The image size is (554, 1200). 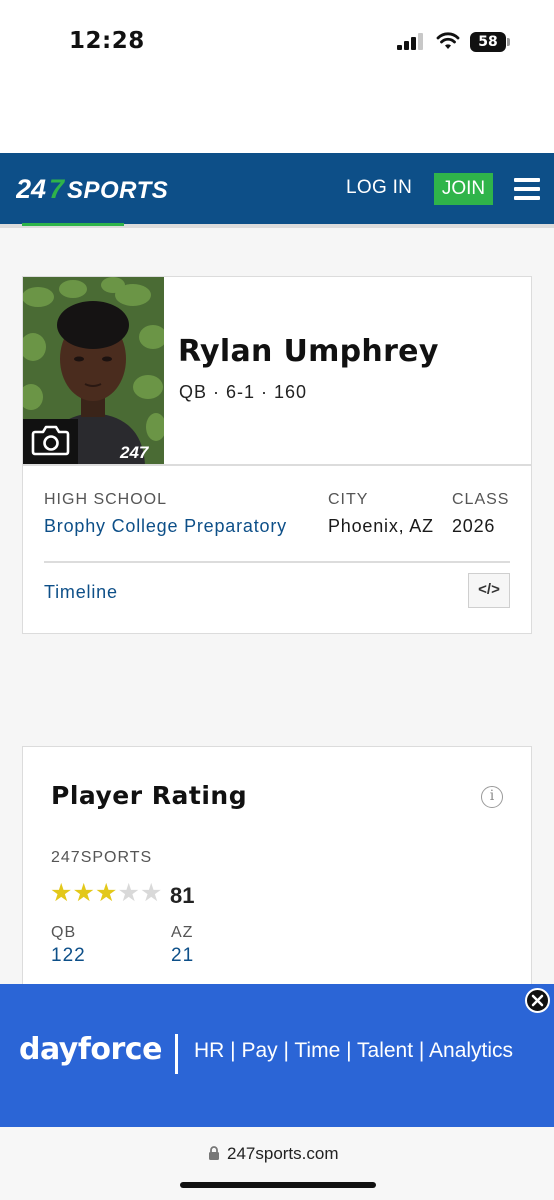 I want to click on embed-code-icon: </>, so click(x=489, y=589).